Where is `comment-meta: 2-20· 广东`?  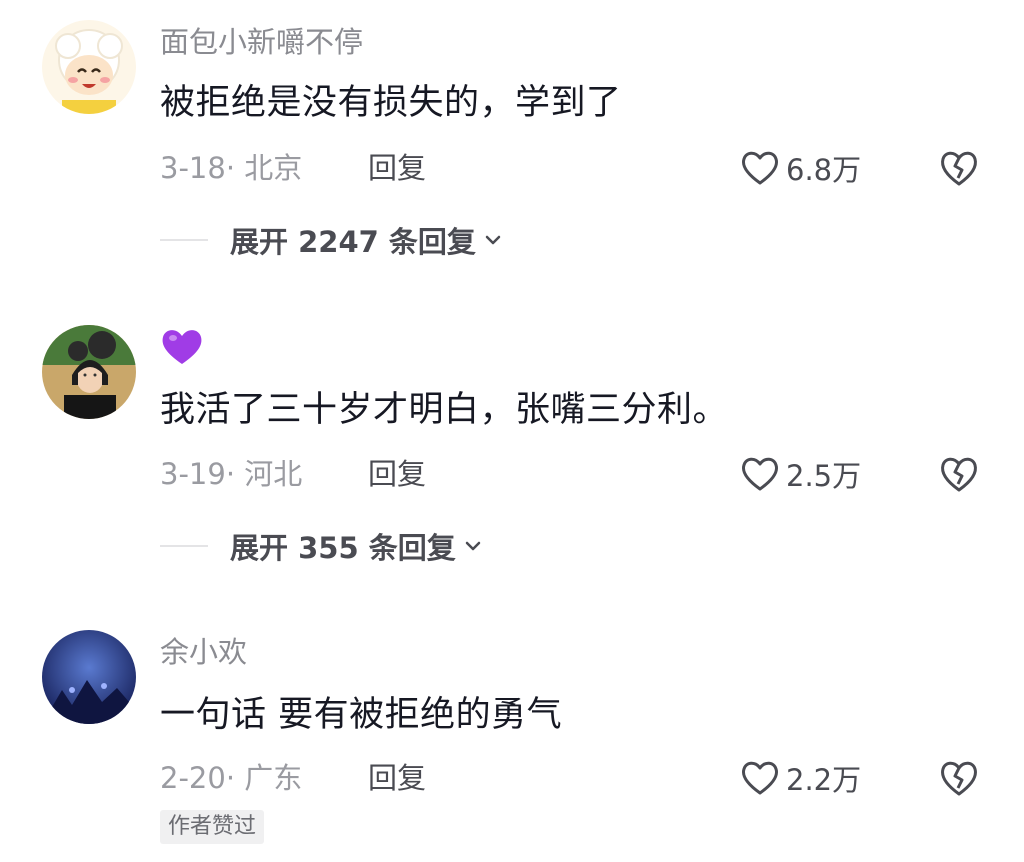 comment-meta: 2-20· 广东 is located at coordinates (231, 778).